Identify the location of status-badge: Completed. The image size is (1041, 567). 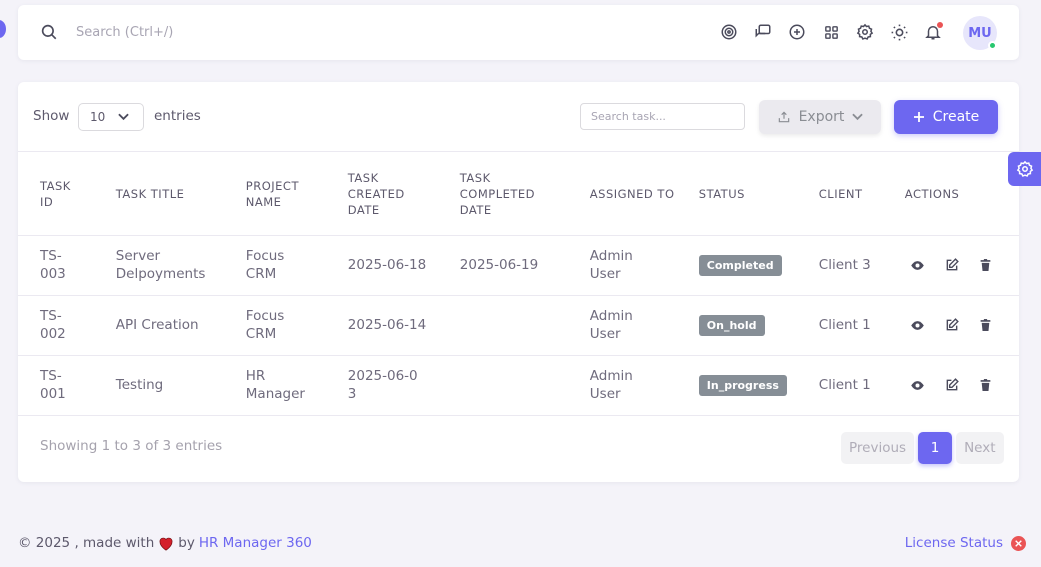
(740, 265).